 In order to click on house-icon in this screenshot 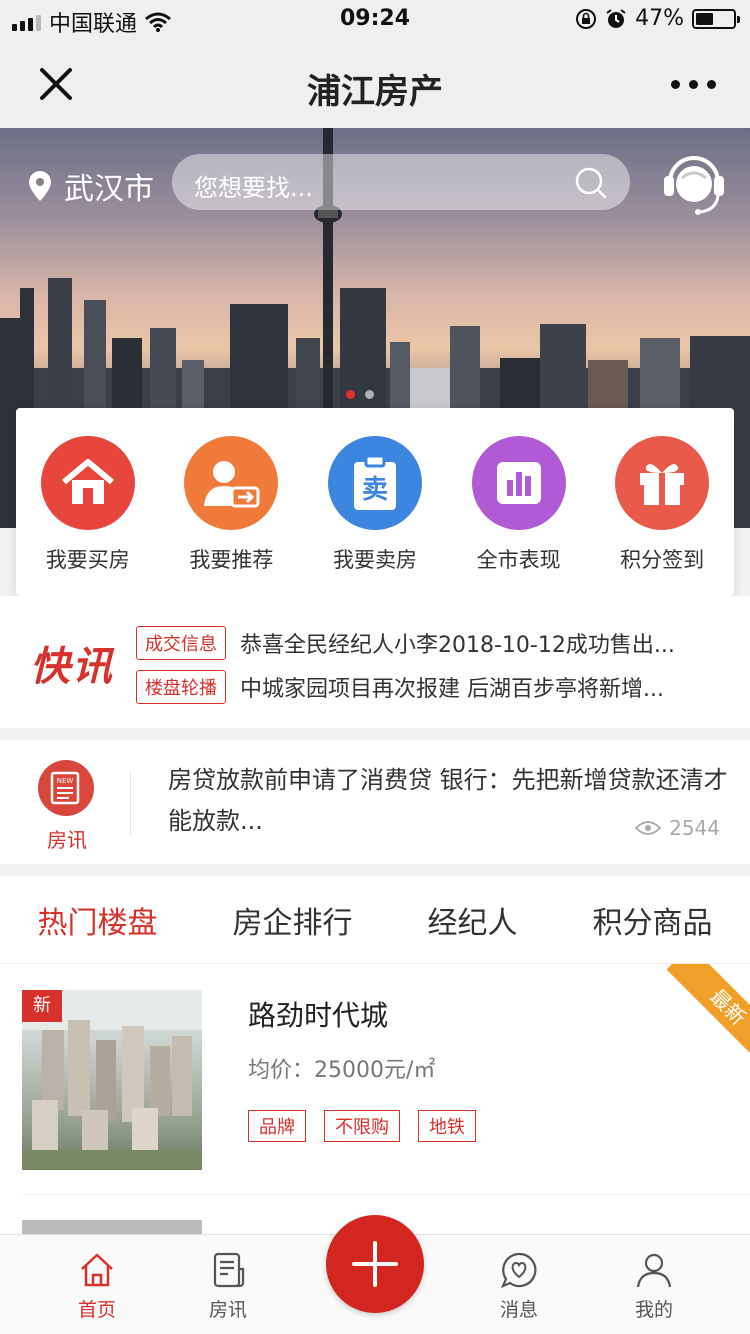, I will do `click(87, 483)`.